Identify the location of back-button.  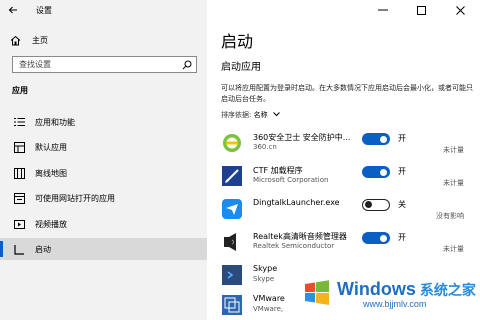
(13, 10).